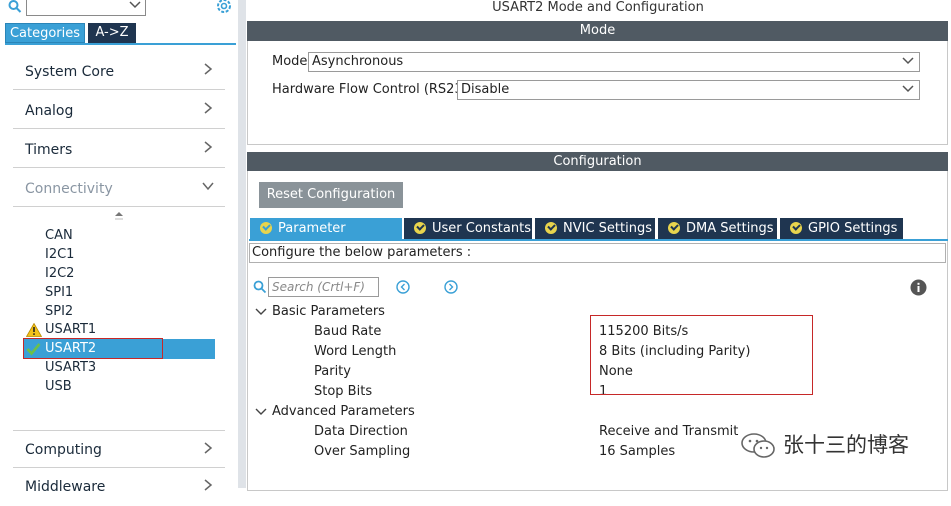 This screenshot has height=506, width=951. Describe the element at coordinates (331, 195) in the screenshot. I see `reset-configuration-button: Reset Configuration` at that location.